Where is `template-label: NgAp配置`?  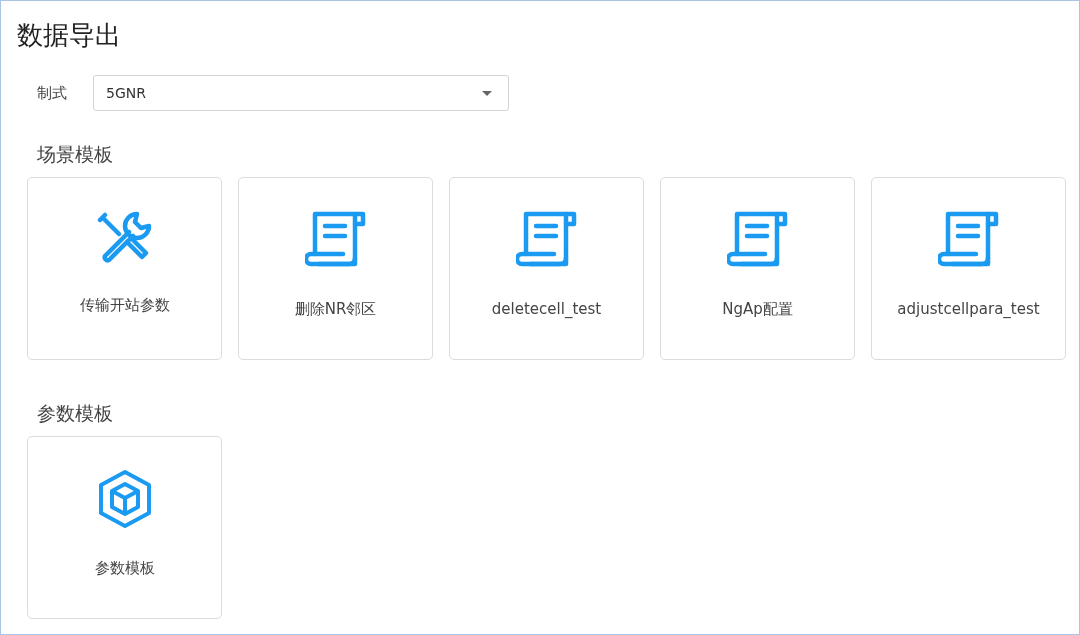 template-label: NgAp配置 is located at coordinates (757, 309).